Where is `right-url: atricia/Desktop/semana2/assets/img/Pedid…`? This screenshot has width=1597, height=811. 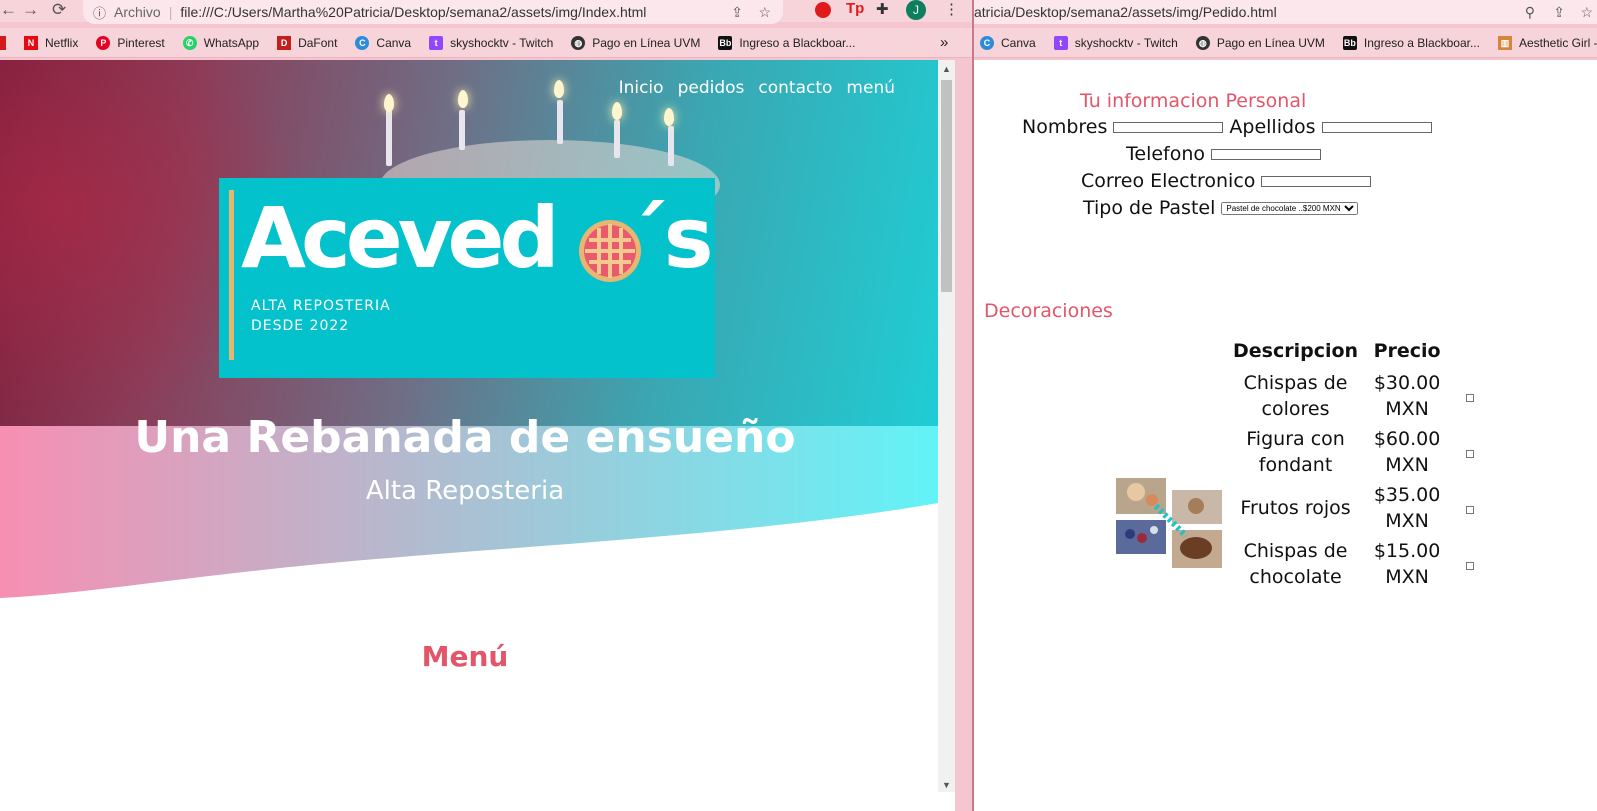
right-url: atricia/Desktop/semana2/assets/img/Pedid… is located at coordinates (1125, 12).